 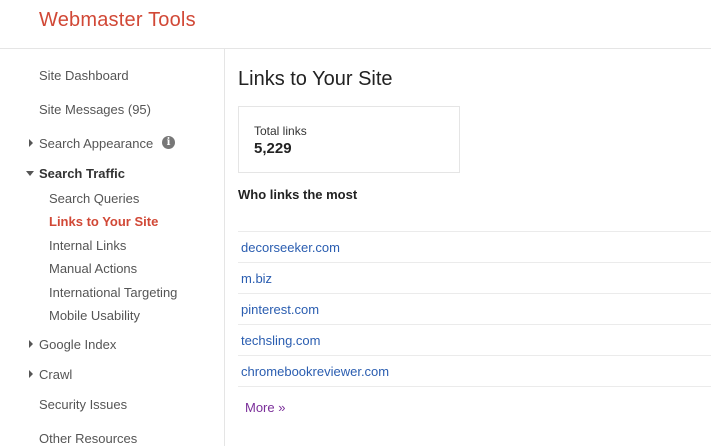 What do you see at coordinates (82, 173) in the screenshot?
I see `sidebar-item-search-traffic: Search Traffic` at bounding box center [82, 173].